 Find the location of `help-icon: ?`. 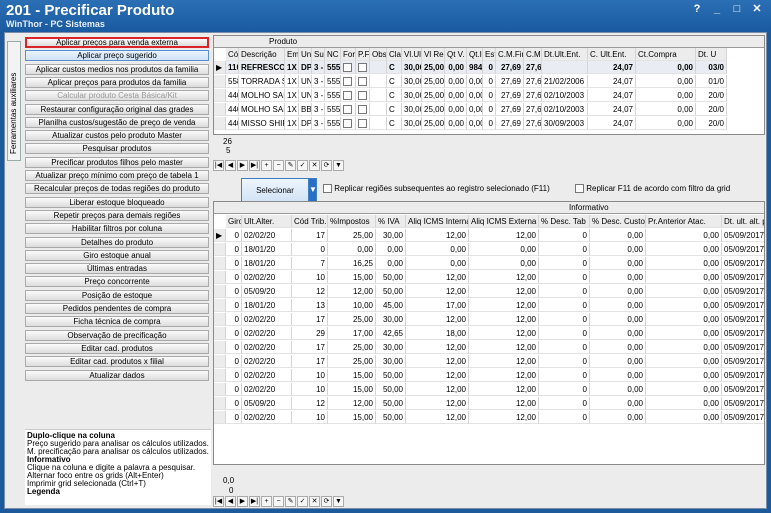

help-icon: ? is located at coordinates (697, 9).